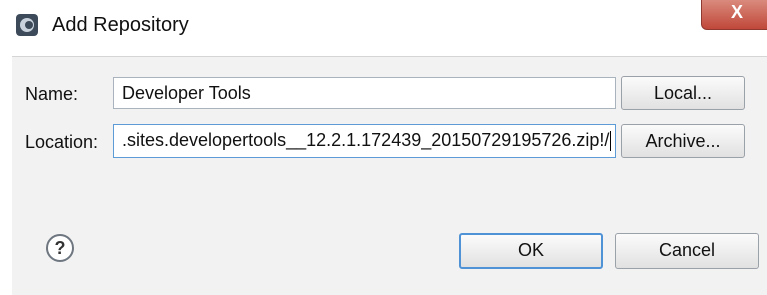 This screenshot has width=767, height=295. What do you see at coordinates (60, 248) in the screenshot?
I see `help-icon: ?` at bounding box center [60, 248].